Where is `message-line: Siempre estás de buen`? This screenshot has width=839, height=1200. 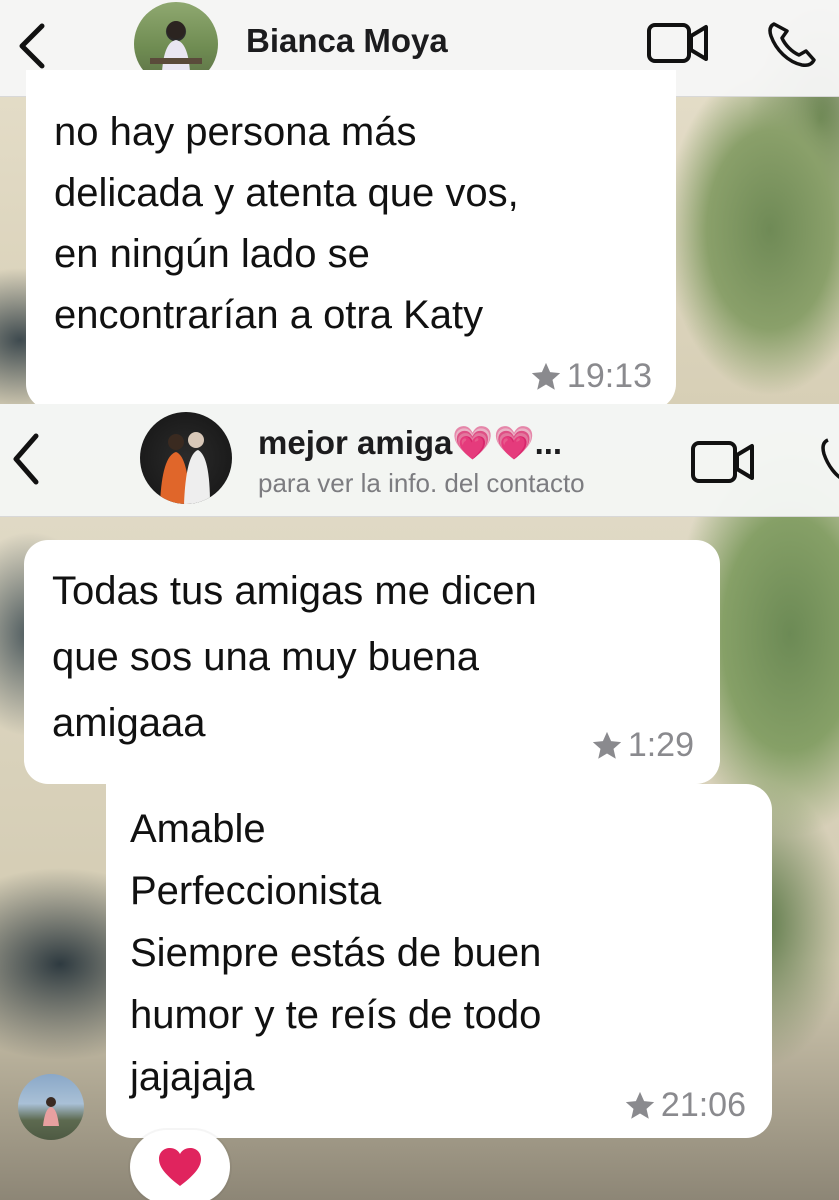
message-line: Siempre estás de buen is located at coordinates (336, 953).